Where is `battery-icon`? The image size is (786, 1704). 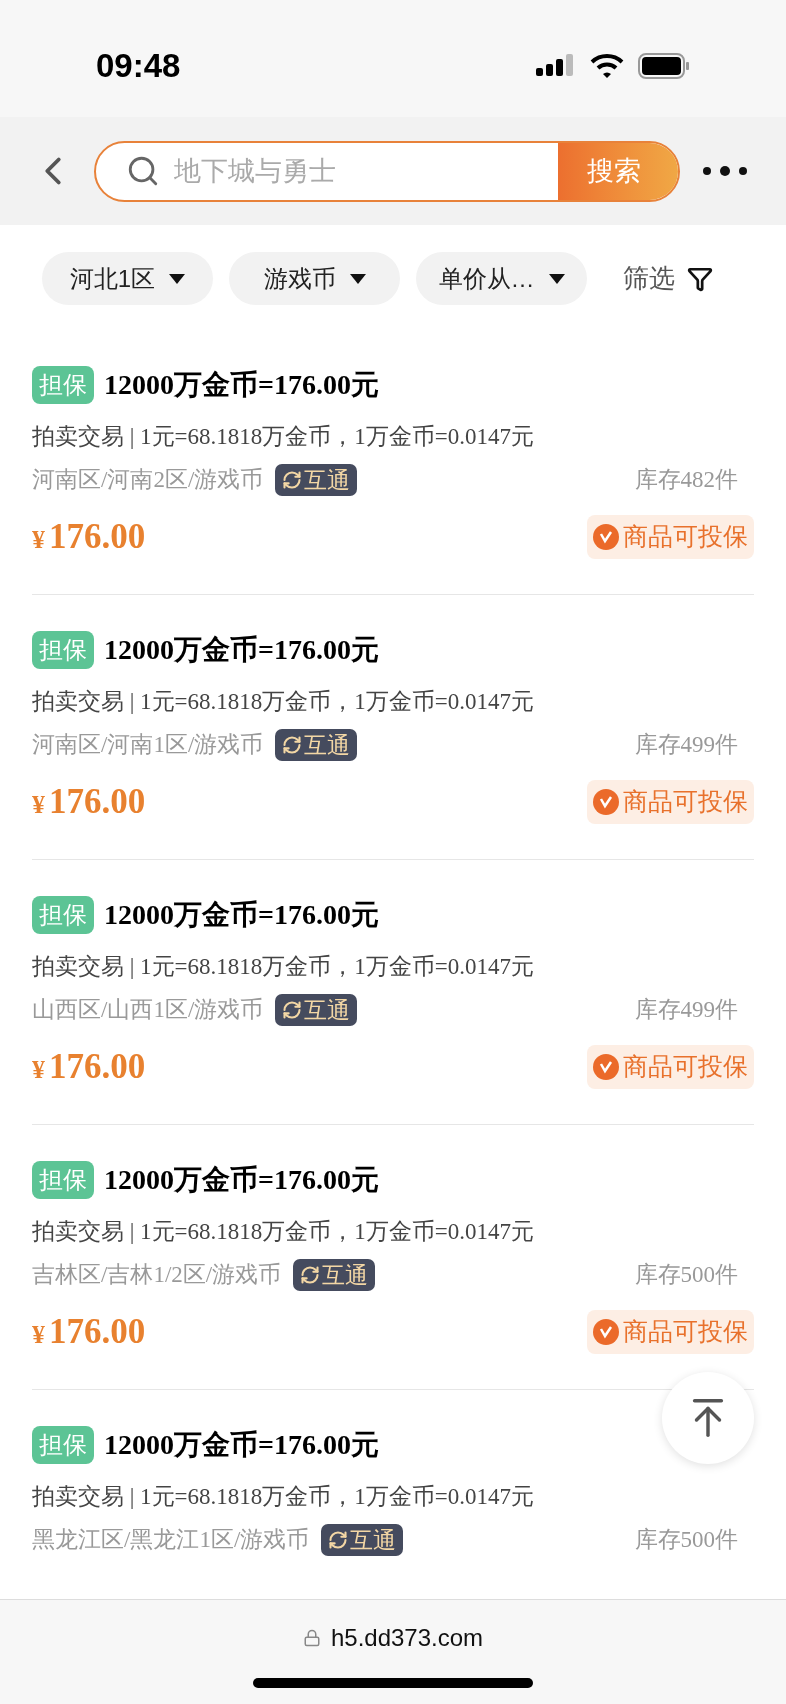 battery-icon is located at coordinates (664, 65).